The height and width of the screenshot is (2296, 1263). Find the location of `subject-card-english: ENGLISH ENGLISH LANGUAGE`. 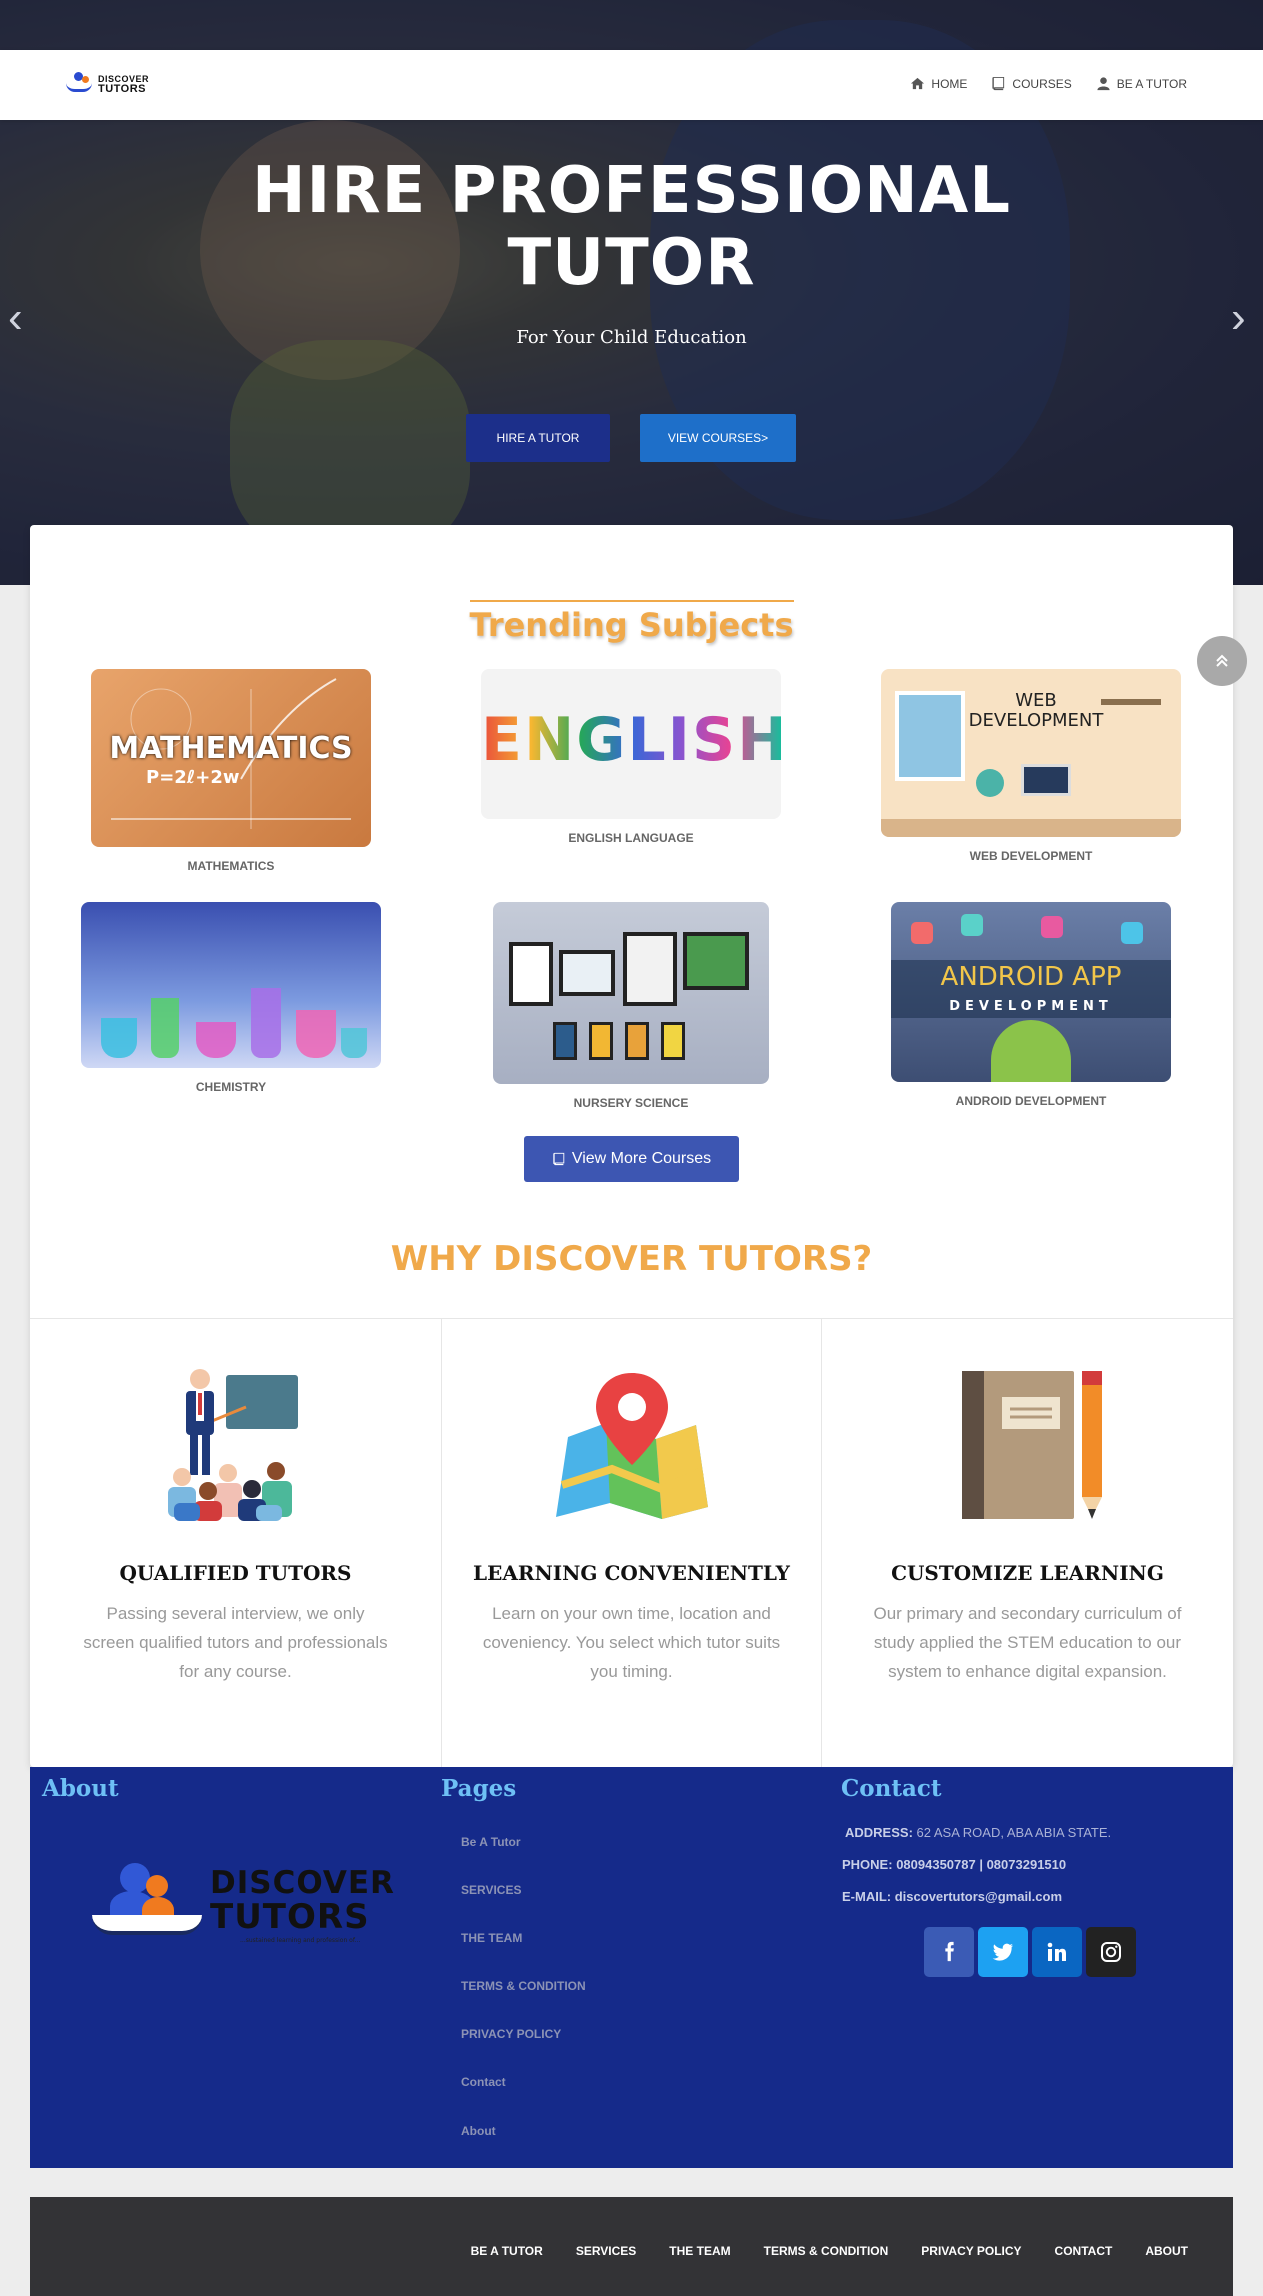

subject-card-english: ENGLISH ENGLISH LANGUAGE is located at coordinates (631, 757).